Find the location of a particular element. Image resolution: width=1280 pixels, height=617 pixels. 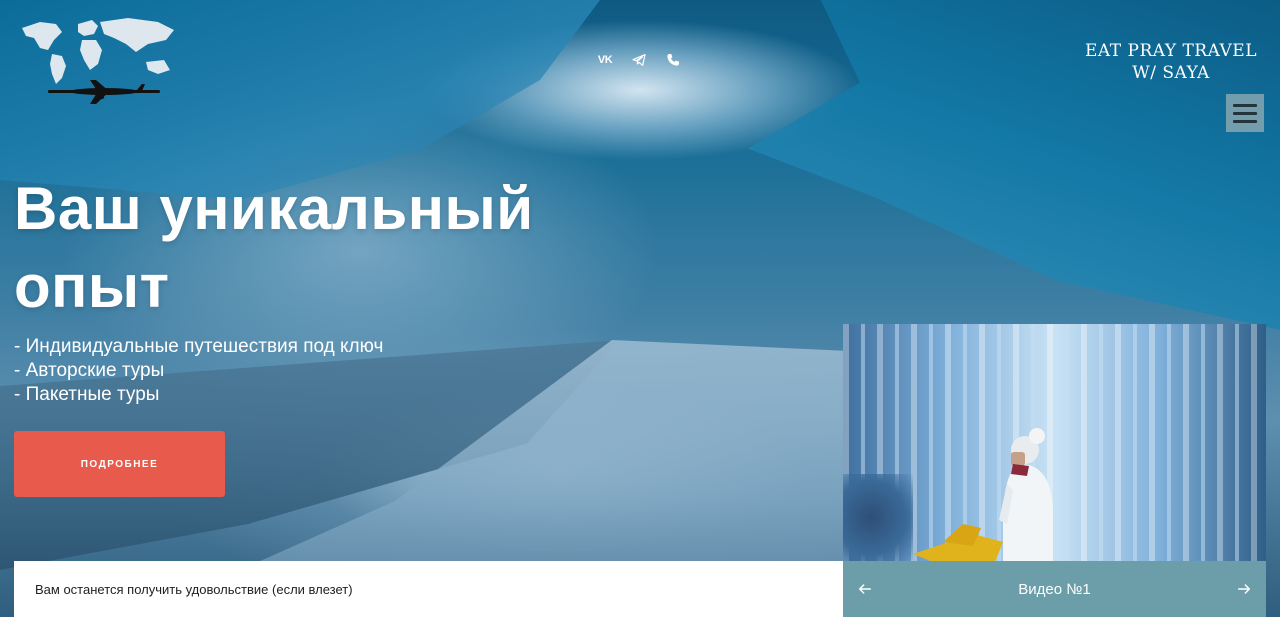

brand-line-2: W/ SAYA is located at coordinates (1171, 73).